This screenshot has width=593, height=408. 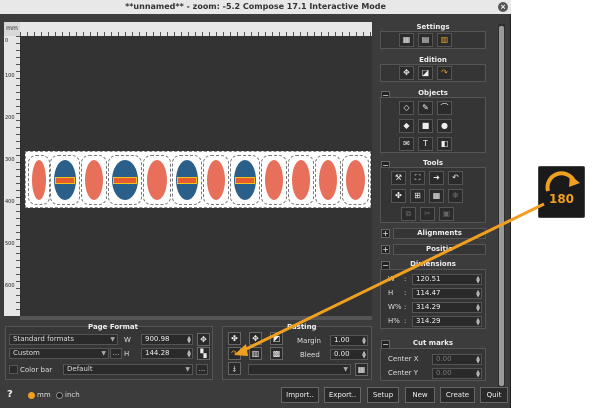 I want to click on artboard, so click(x=198, y=179).